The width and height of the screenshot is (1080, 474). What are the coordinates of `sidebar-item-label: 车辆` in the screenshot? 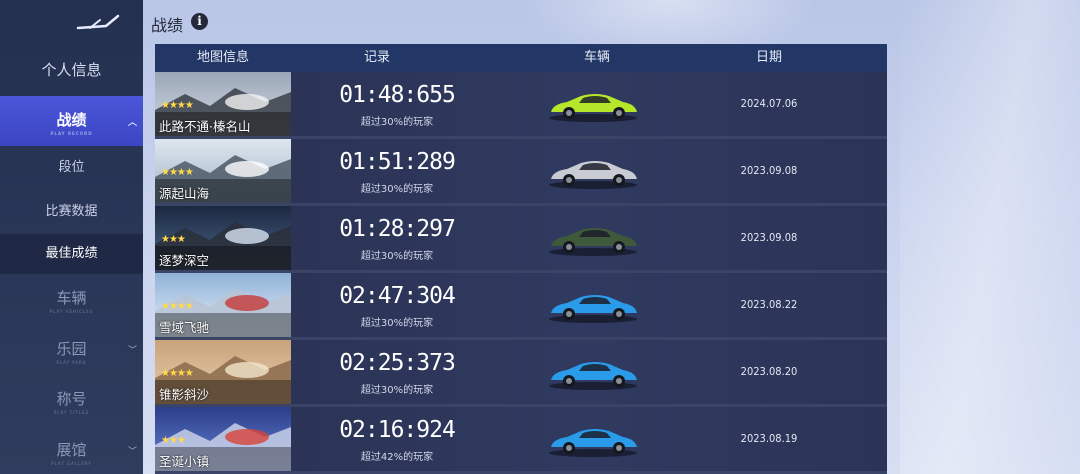 It's located at (71, 298).